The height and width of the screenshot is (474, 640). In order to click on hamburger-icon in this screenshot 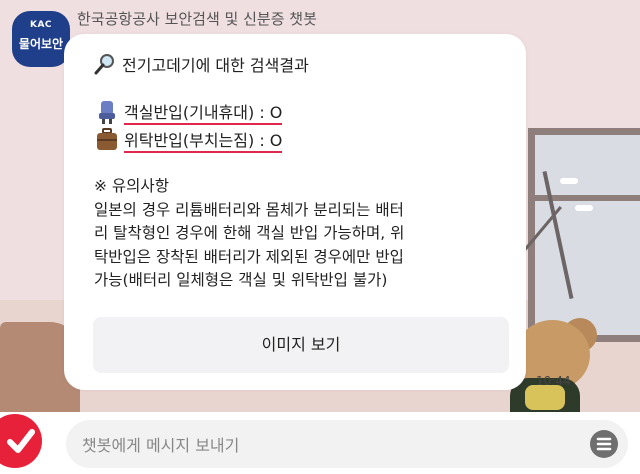, I will do `click(604, 444)`.